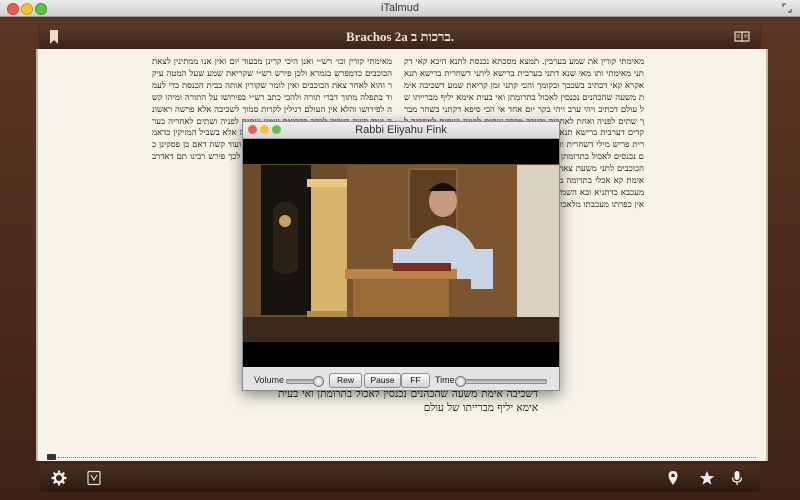  I want to click on open-book-icon, so click(742, 37).